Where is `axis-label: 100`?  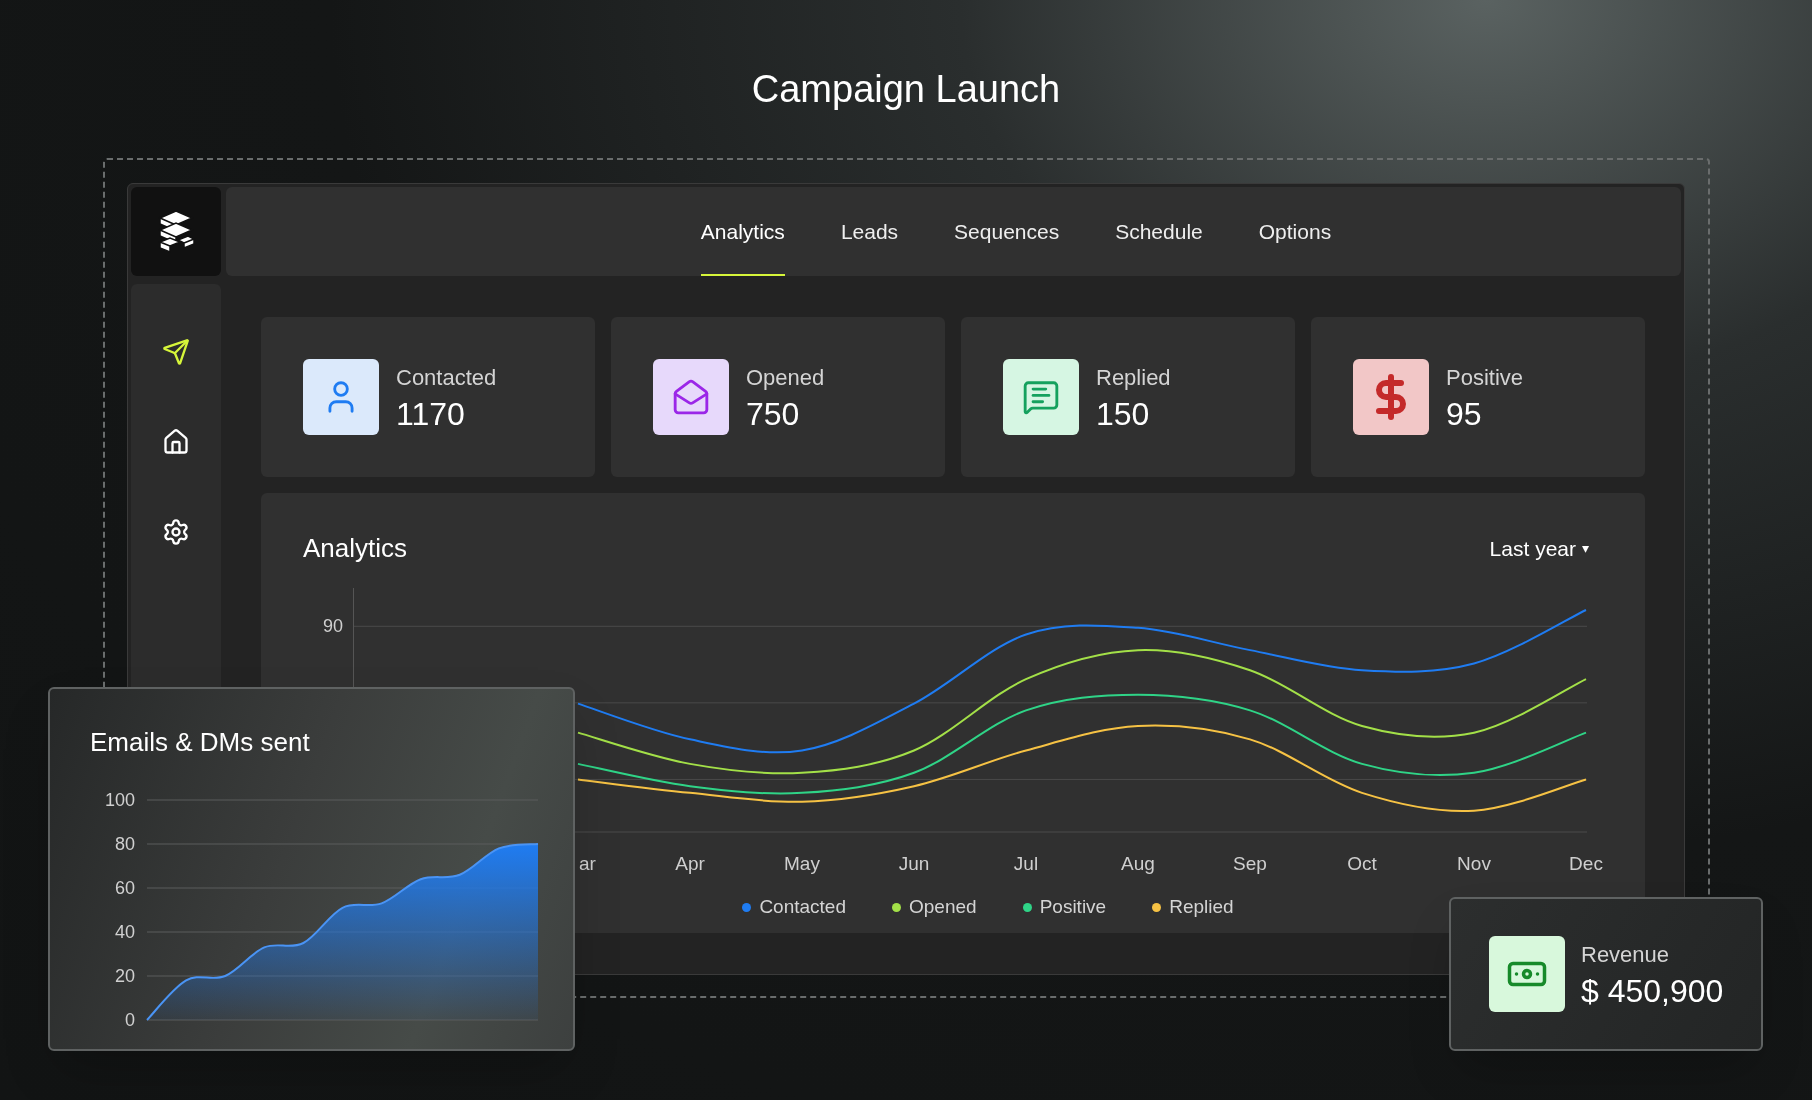
axis-label: 100 is located at coordinates (119, 800).